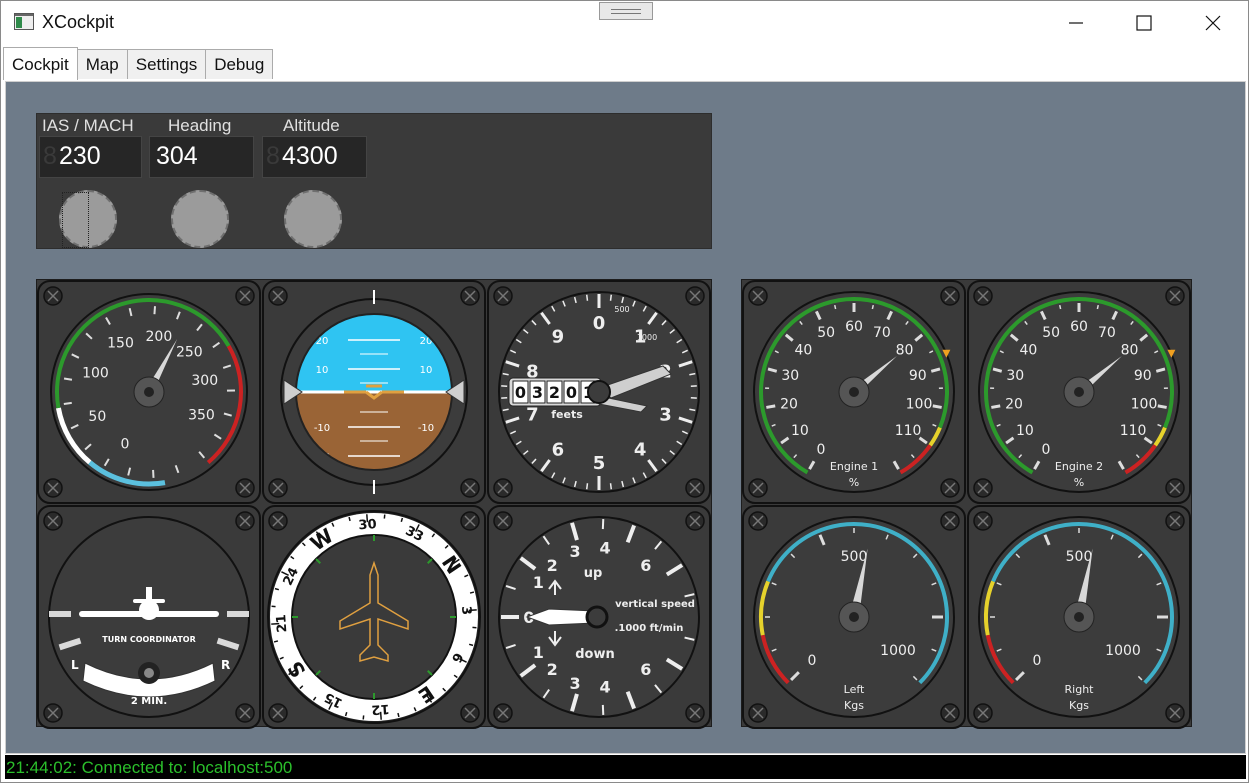 Image resolution: width=1249 pixels, height=783 pixels. I want to click on fuel-unit: Kgs, so click(854, 705).